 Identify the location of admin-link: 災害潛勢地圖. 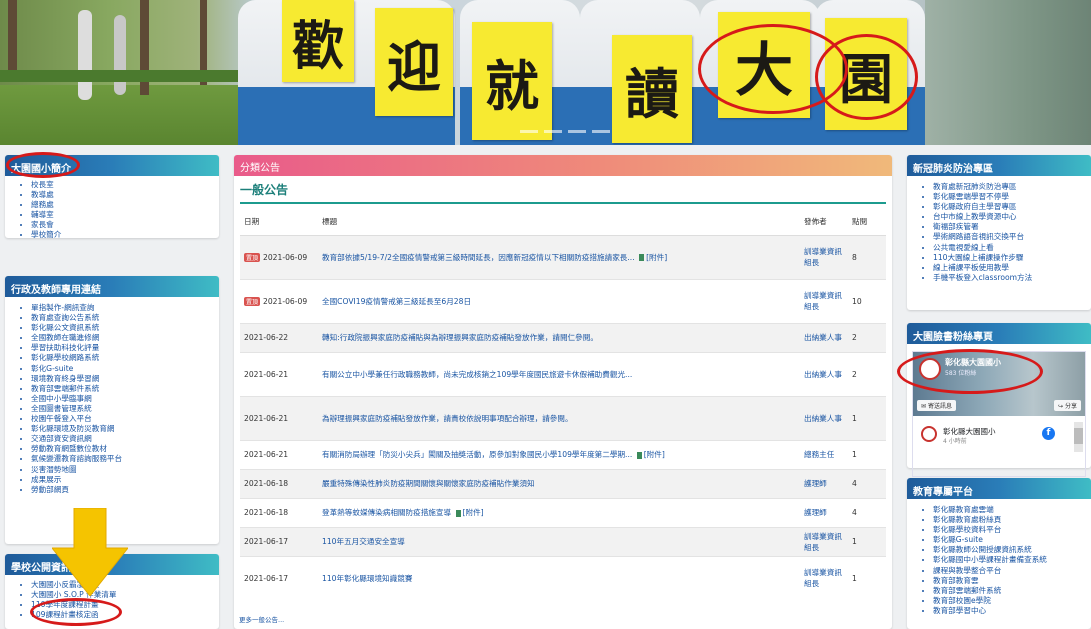
(125, 470).